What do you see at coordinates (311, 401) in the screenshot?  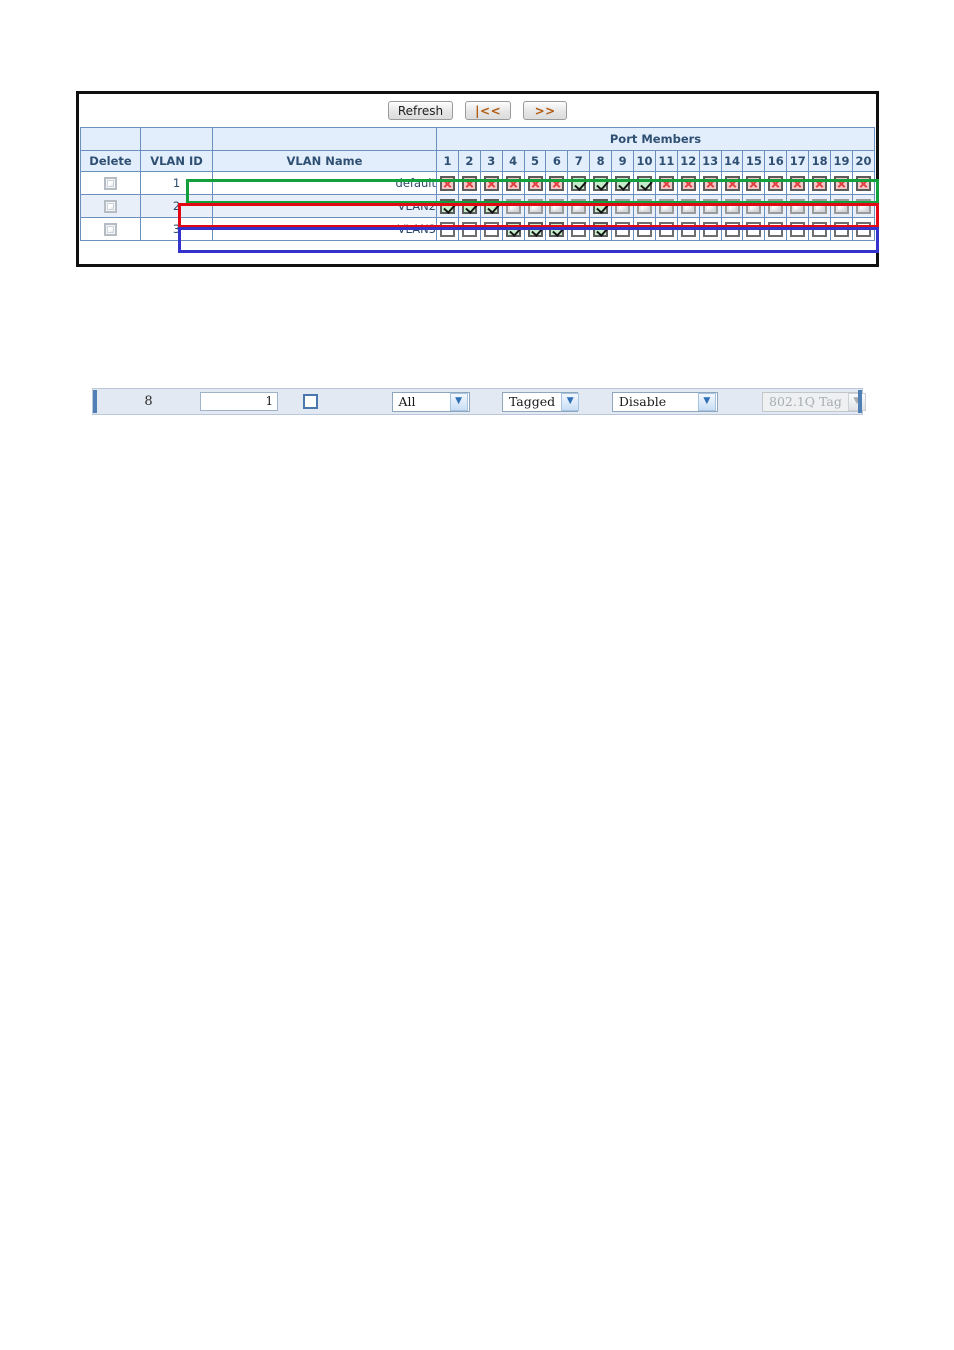 I see `ingress-filtering-checkbox` at bounding box center [311, 401].